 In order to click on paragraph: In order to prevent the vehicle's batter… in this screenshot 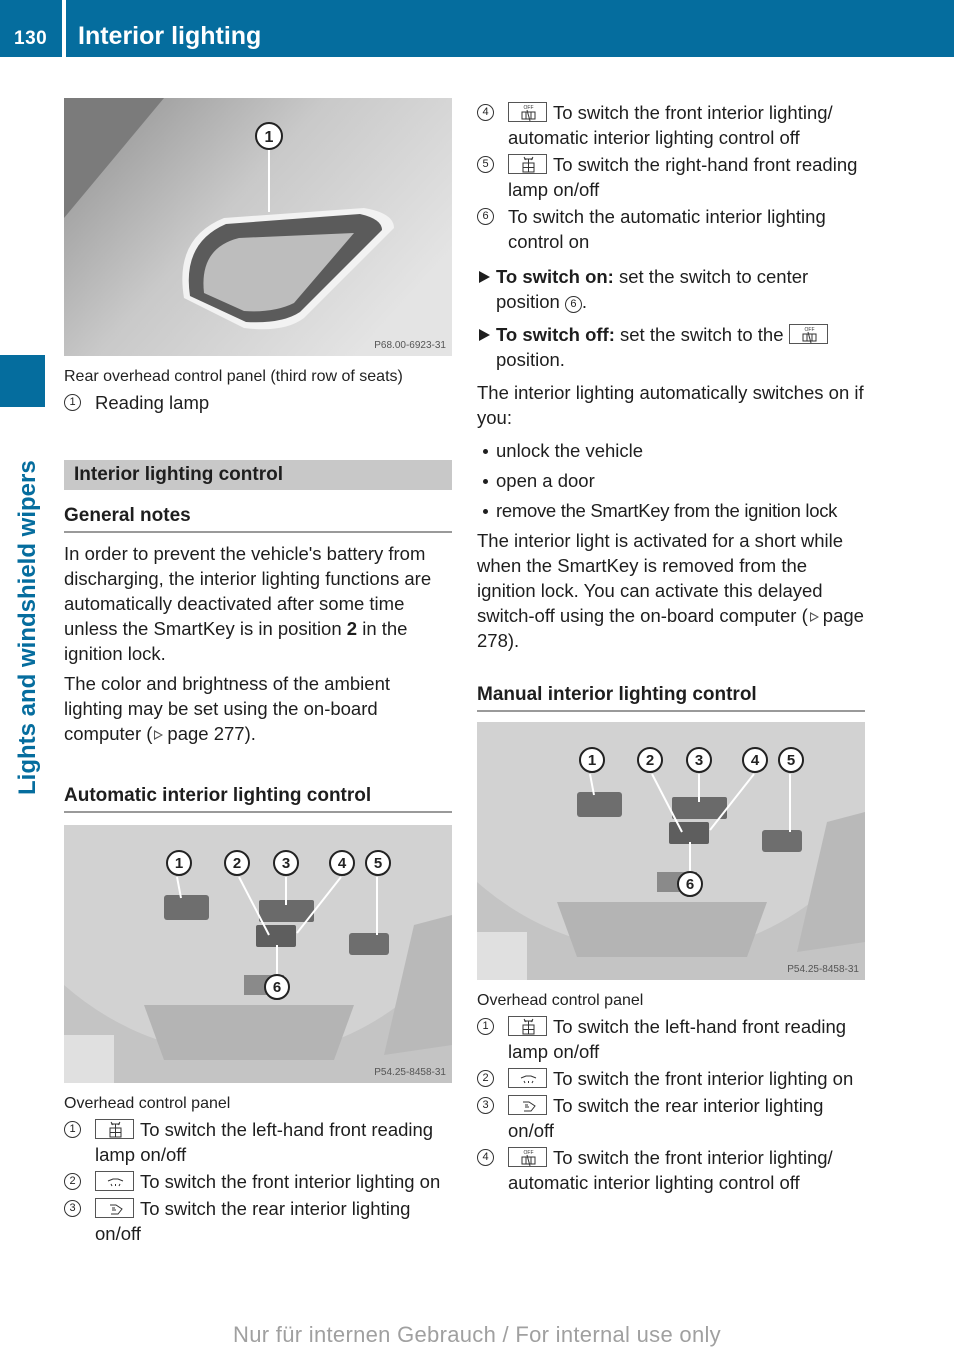, I will do `click(248, 603)`.